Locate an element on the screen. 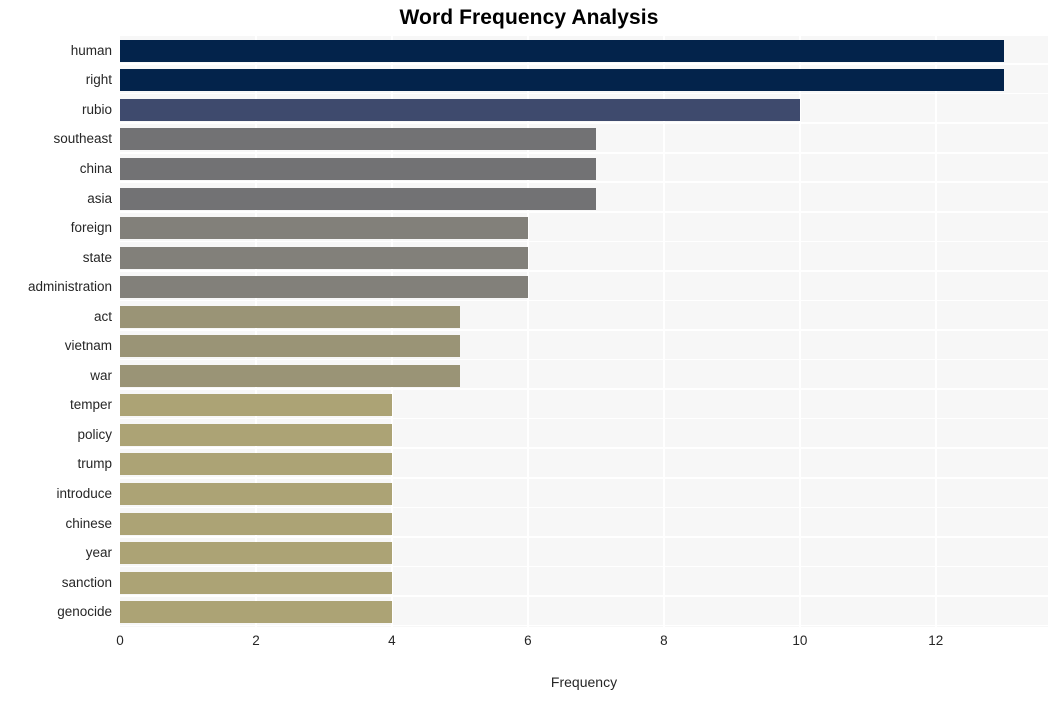 The height and width of the screenshot is (701, 1058). y-axis-tick-label: china is located at coordinates (95, 168).